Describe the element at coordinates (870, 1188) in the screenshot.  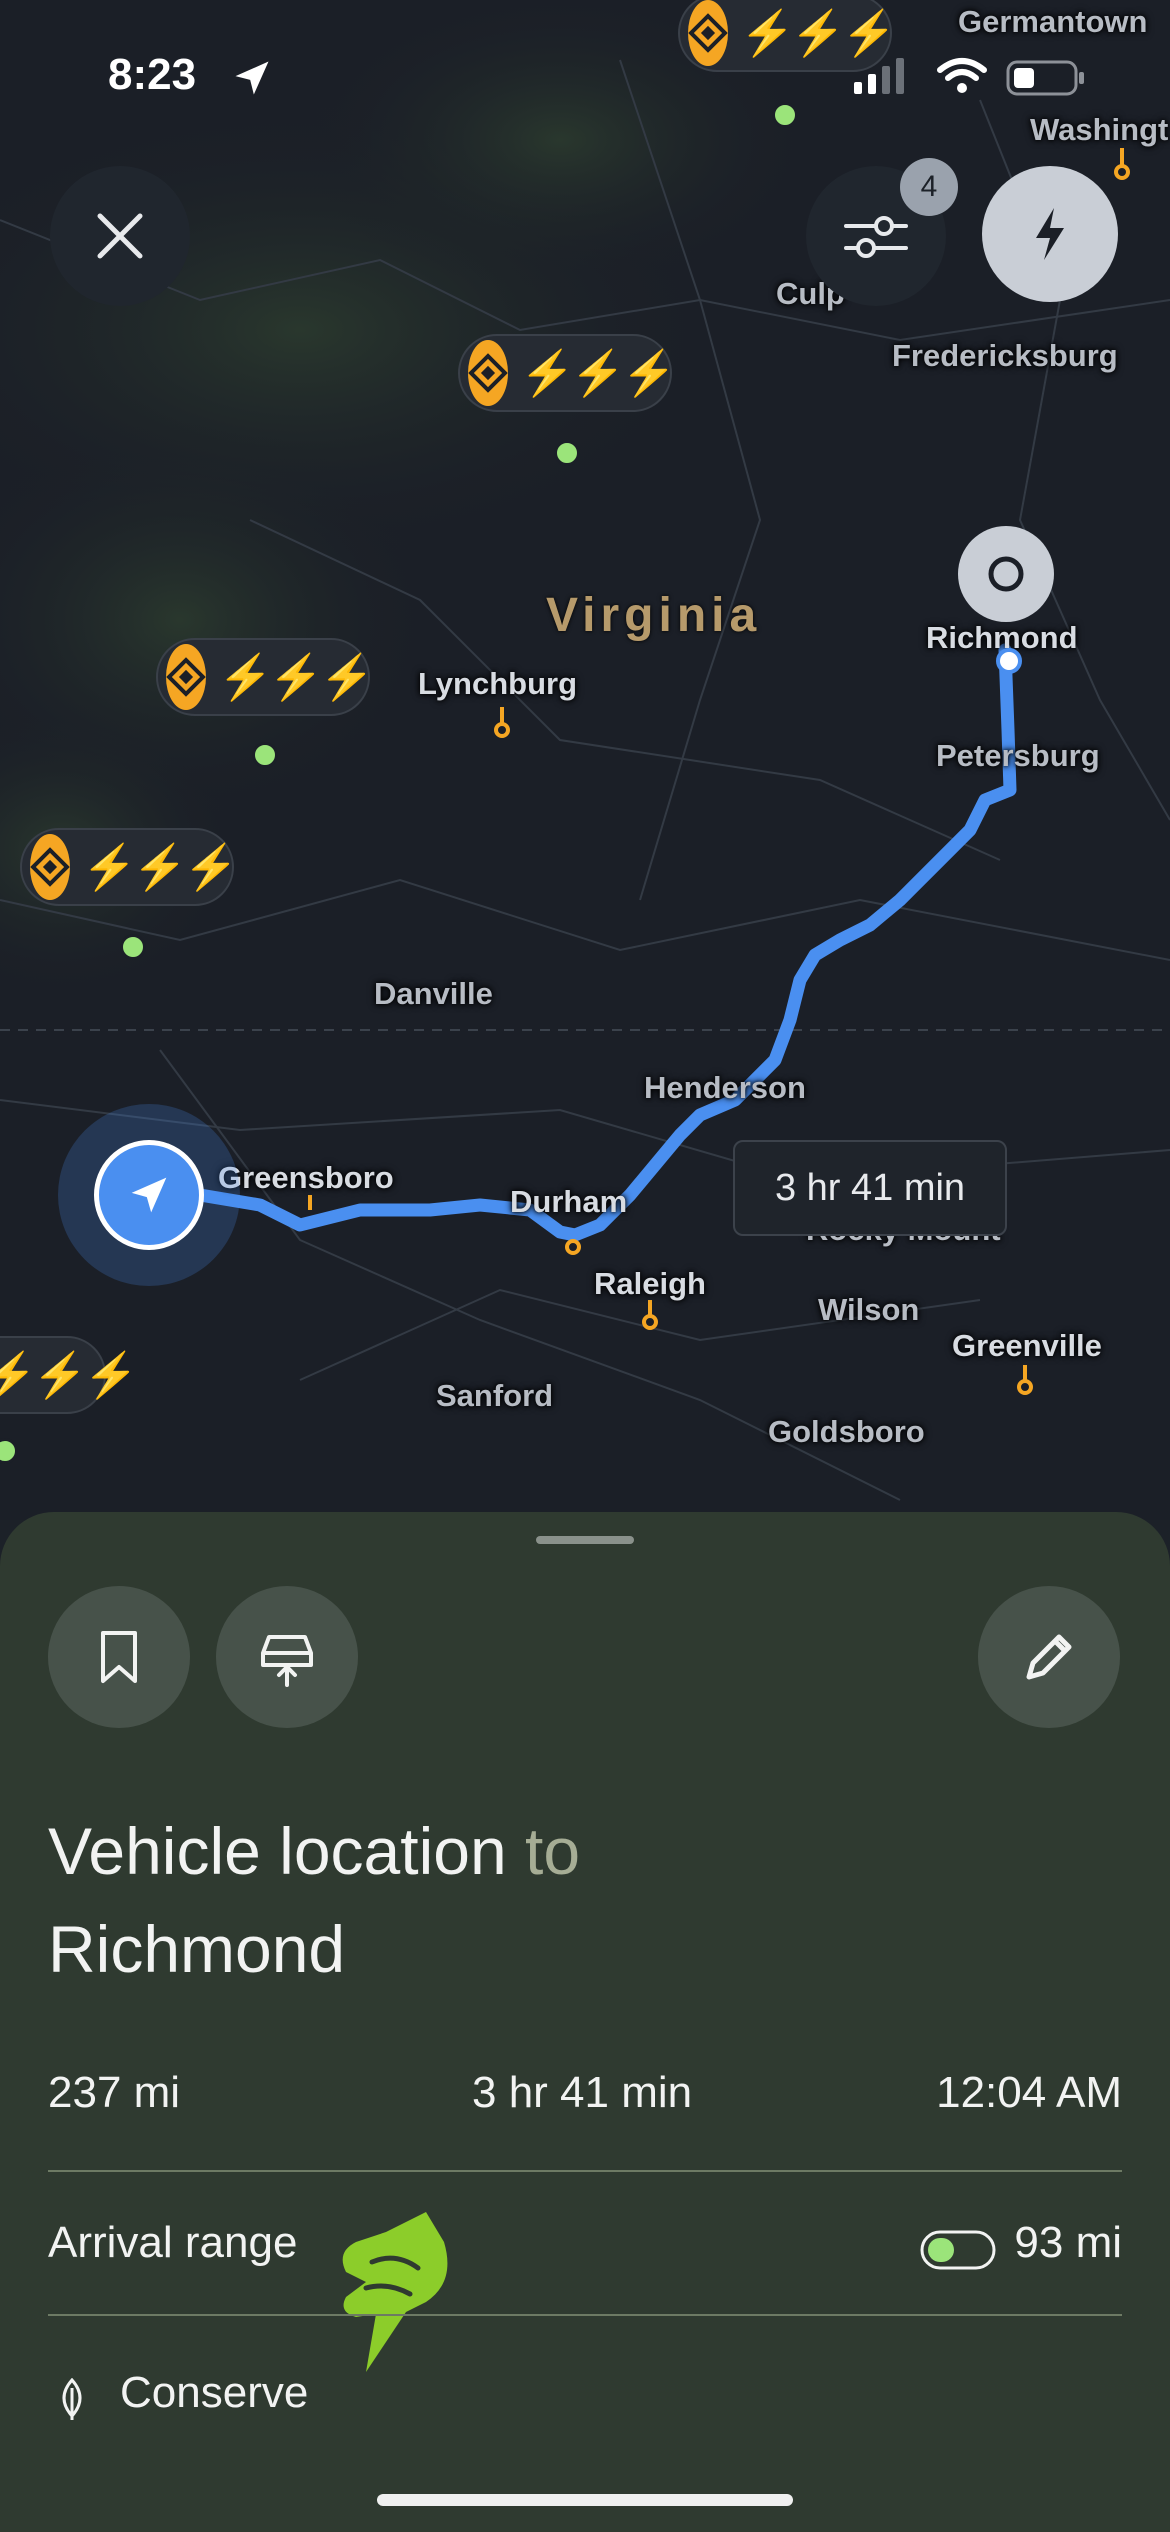
I see `route-duration-callout: 3 hr 41 min` at that location.